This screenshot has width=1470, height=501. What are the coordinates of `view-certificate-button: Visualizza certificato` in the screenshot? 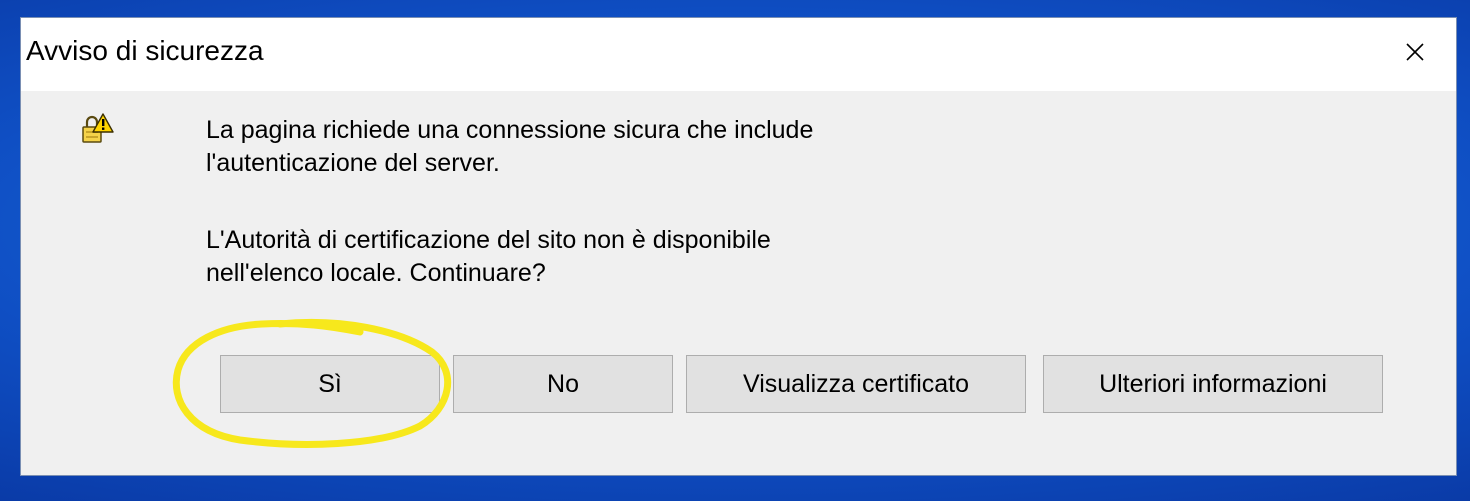 It's located at (856, 384).